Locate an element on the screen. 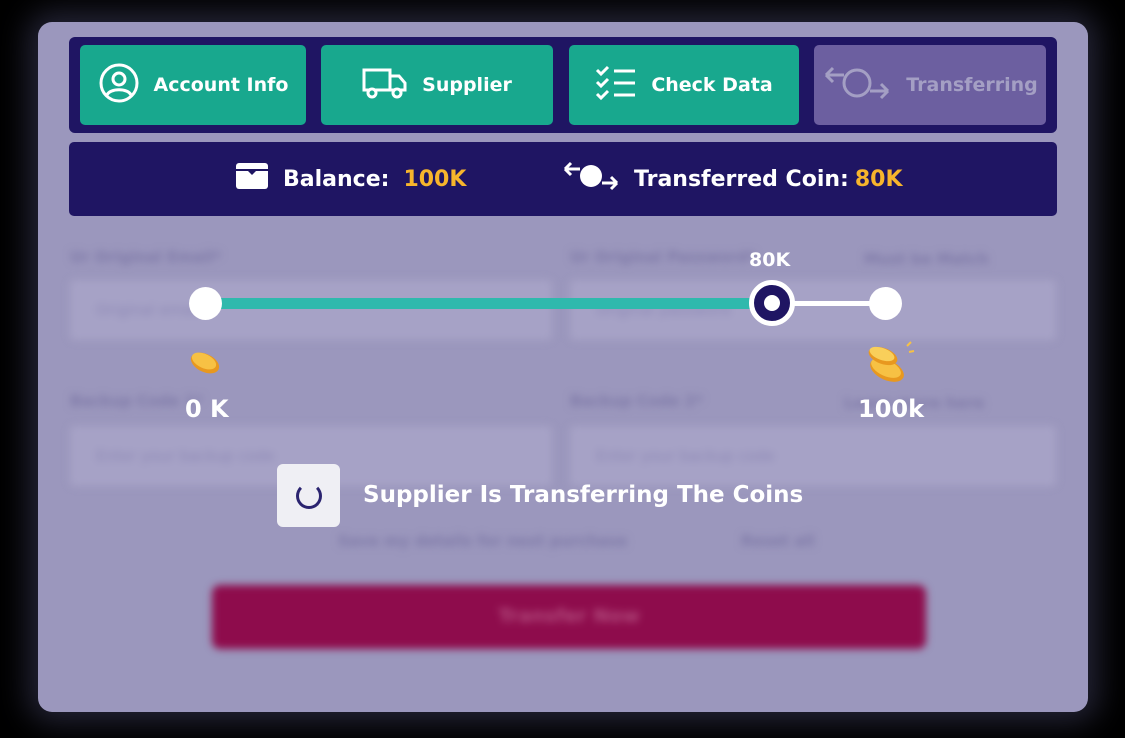 The width and height of the screenshot is (1125, 738). tab-transferring: Transferring is located at coordinates (930, 85).